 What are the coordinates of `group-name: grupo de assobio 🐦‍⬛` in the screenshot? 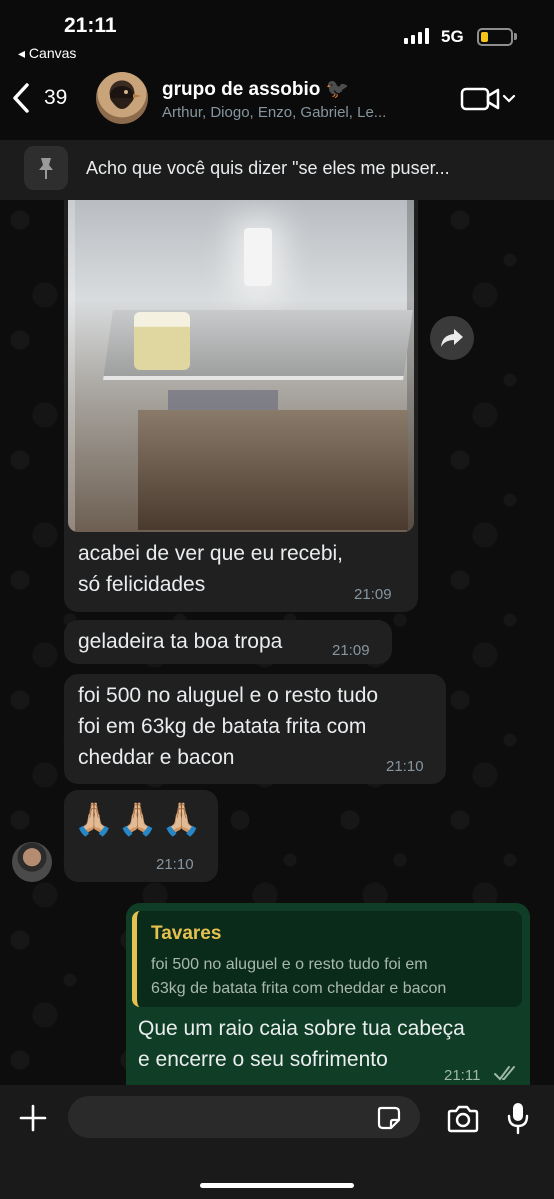 It's located at (255, 89).